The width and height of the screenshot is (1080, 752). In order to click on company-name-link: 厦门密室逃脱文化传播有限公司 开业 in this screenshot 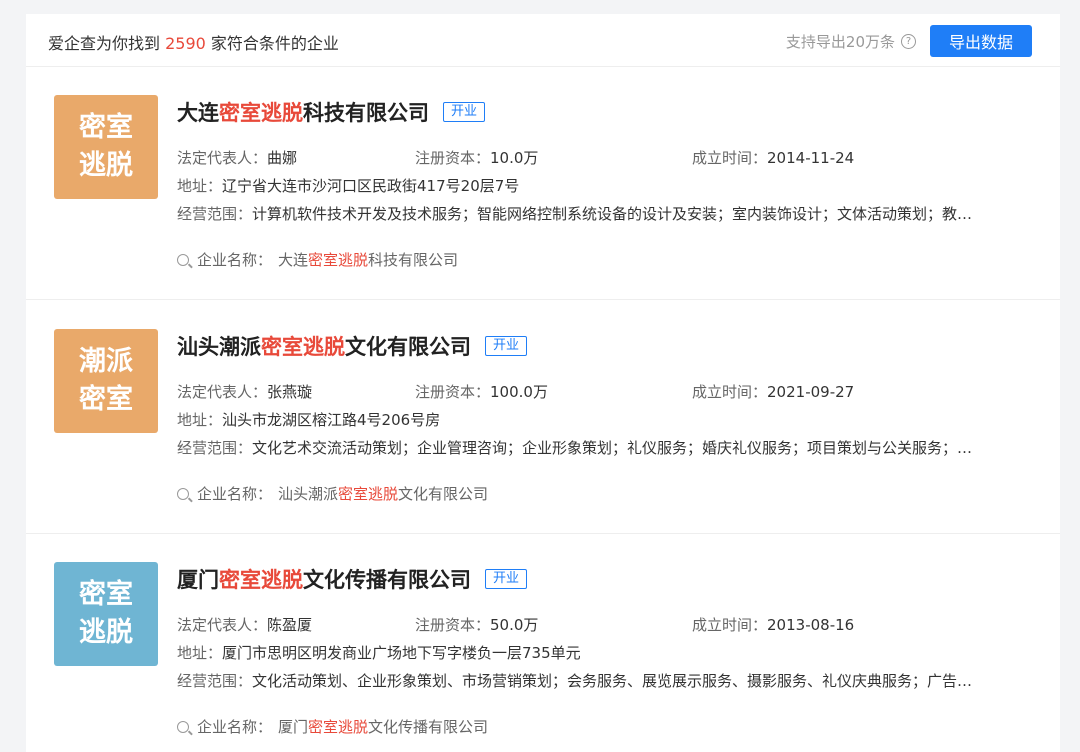, I will do `click(352, 579)`.